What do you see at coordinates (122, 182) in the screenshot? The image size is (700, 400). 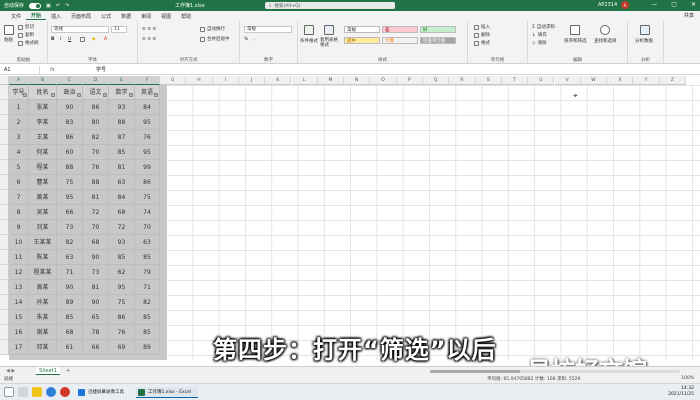 I see `table-cell: 63` at bounding box center [122, 182].